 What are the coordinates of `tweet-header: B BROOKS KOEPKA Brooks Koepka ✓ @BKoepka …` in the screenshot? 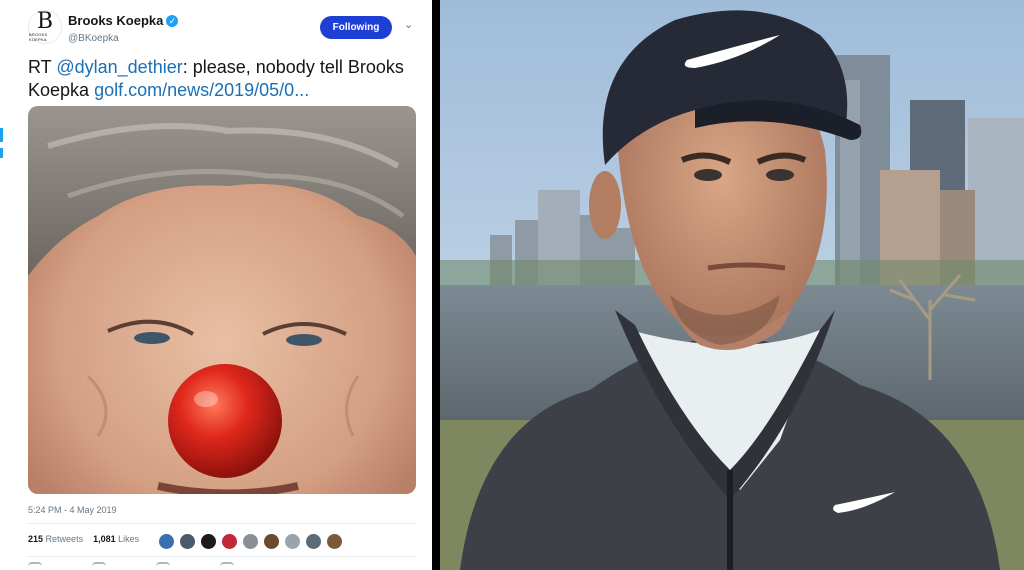 It's located at (222, 30).